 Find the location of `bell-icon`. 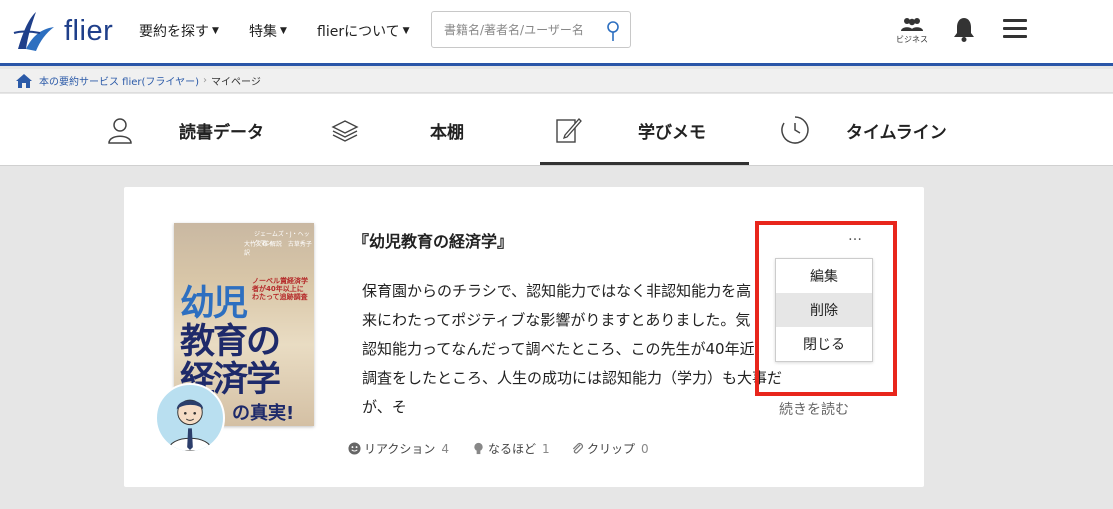

bell-icon is located at coordinates (964, 29).